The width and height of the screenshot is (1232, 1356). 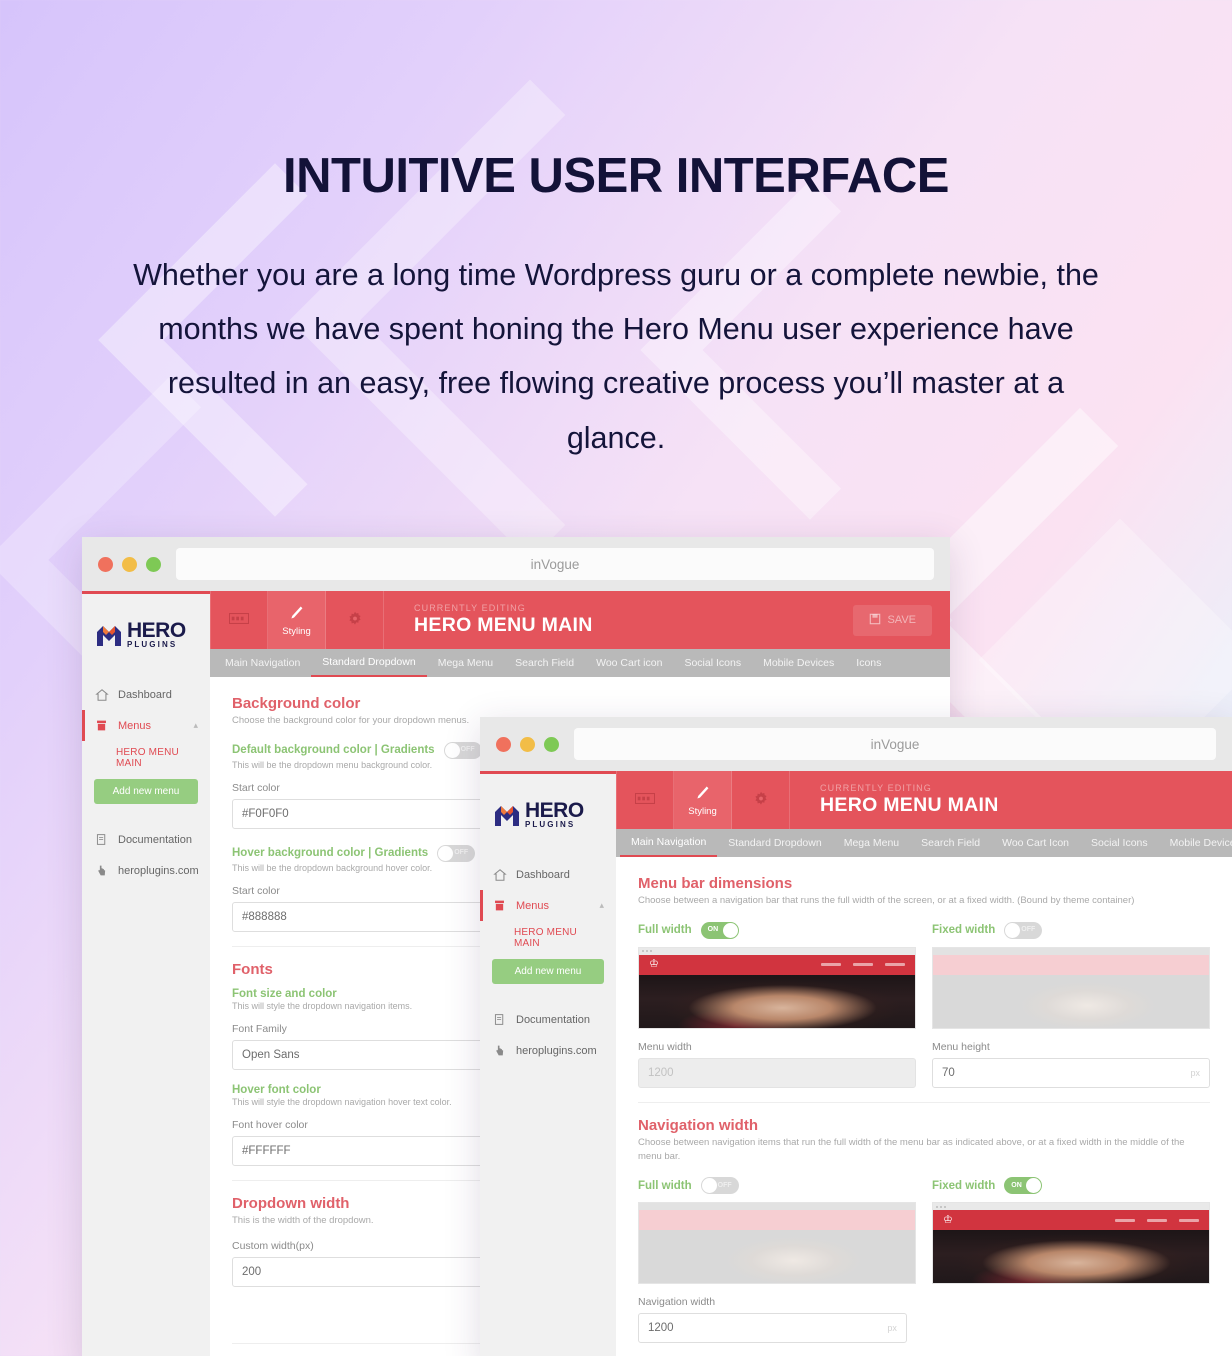 I want to click on sidebar-item-label: Menus, so click(x=533, y=905).